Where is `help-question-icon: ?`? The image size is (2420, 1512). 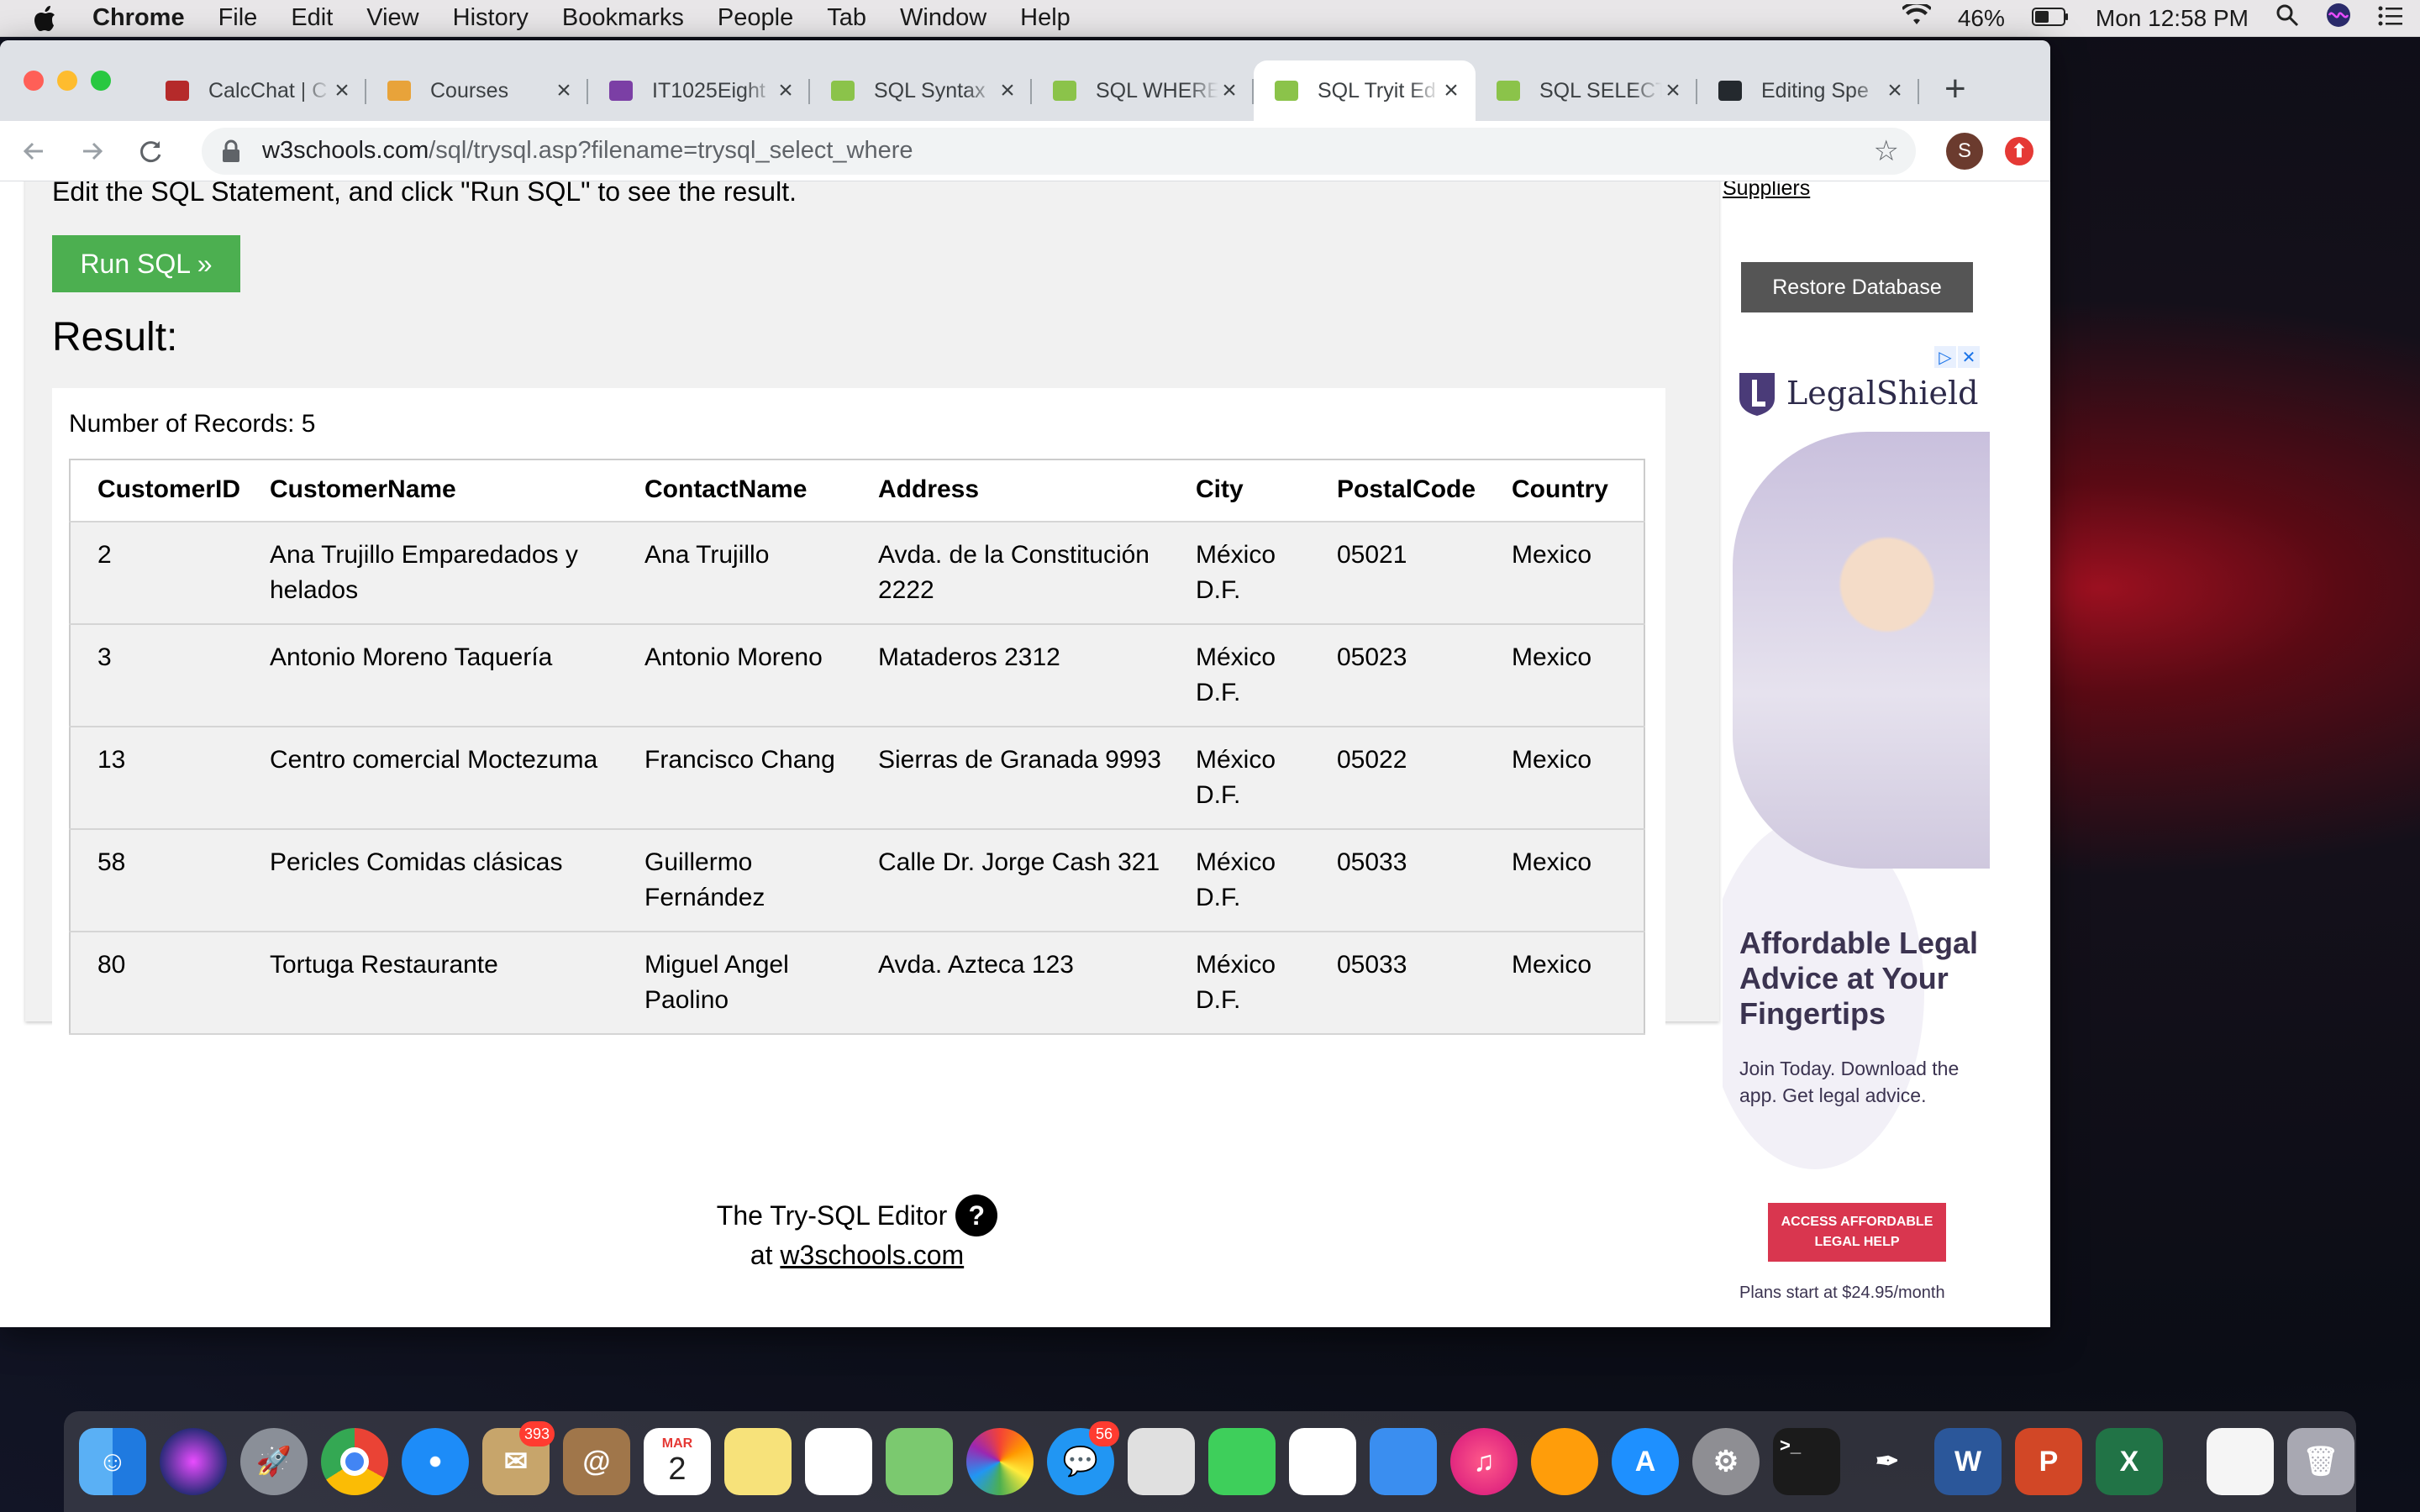 help-question-icon: ? is located at coordinates (976, 1215).